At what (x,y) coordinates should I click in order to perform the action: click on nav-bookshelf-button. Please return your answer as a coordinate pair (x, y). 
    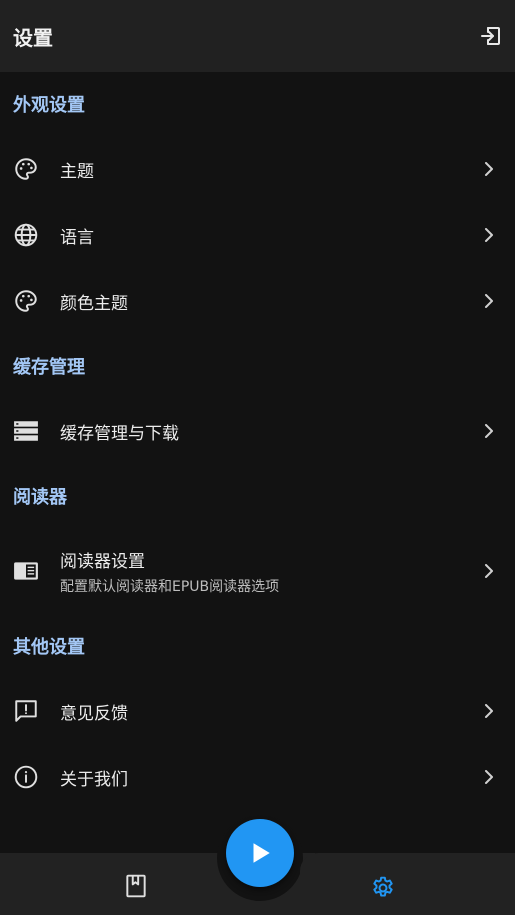
    Looking at the image, I should click on (136, 886).